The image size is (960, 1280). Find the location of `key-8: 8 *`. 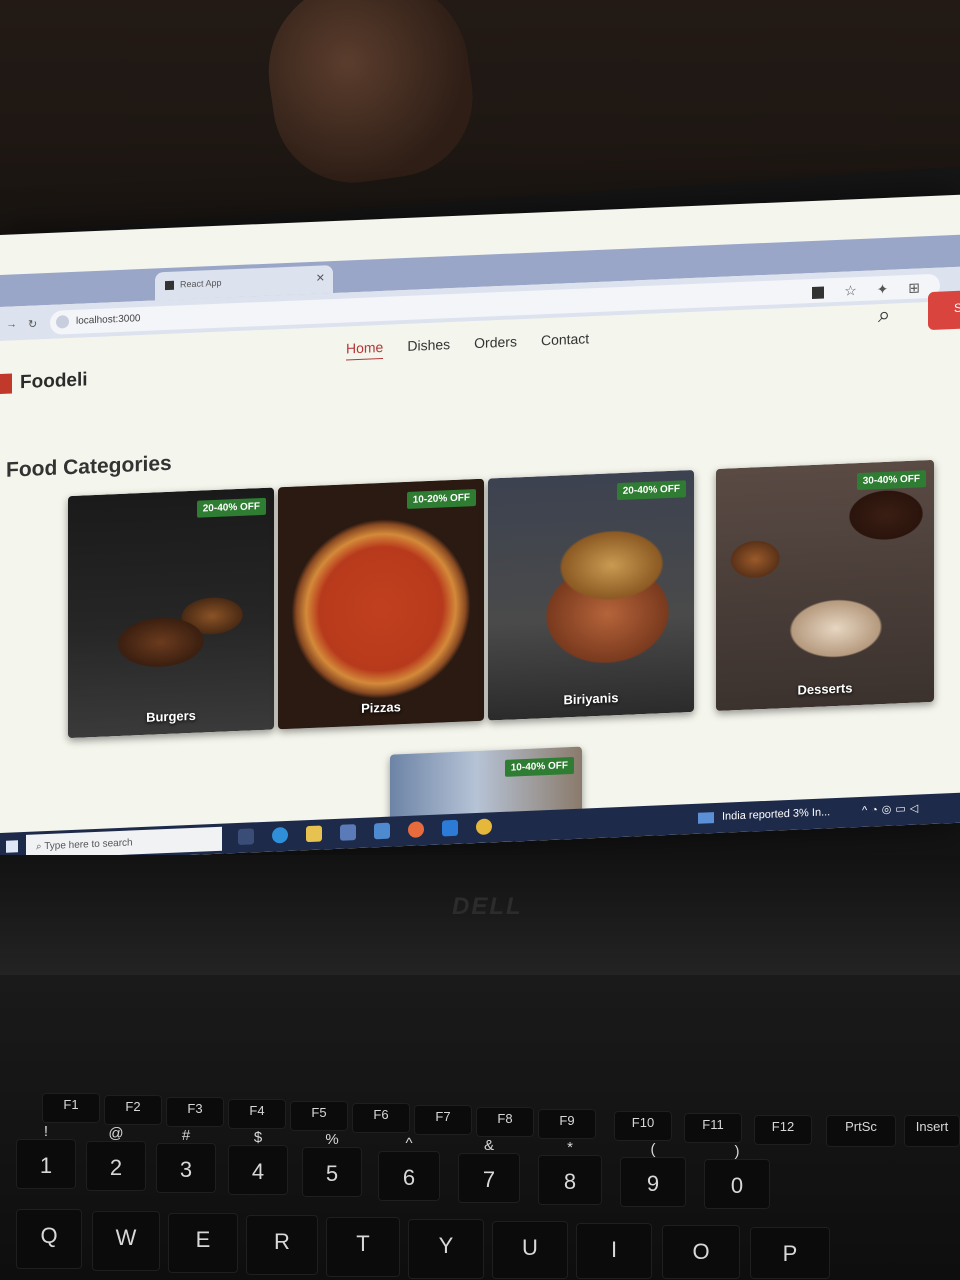

key-8: 8 * is located at coordinates (570, 1172).